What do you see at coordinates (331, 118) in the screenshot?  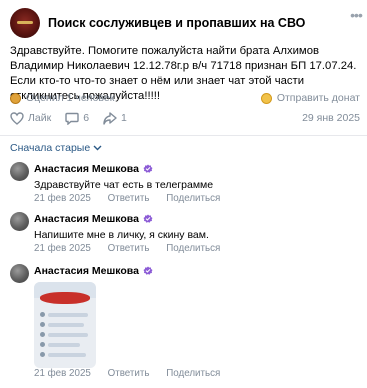 I see `post-date: 29 янв 2025` at bounding box center [331, 118].